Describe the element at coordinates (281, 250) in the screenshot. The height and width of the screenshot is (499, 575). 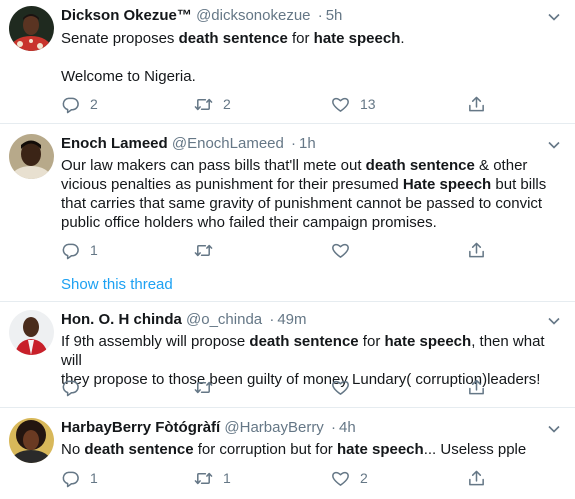
I see `tweet-actions: 1` at that location.